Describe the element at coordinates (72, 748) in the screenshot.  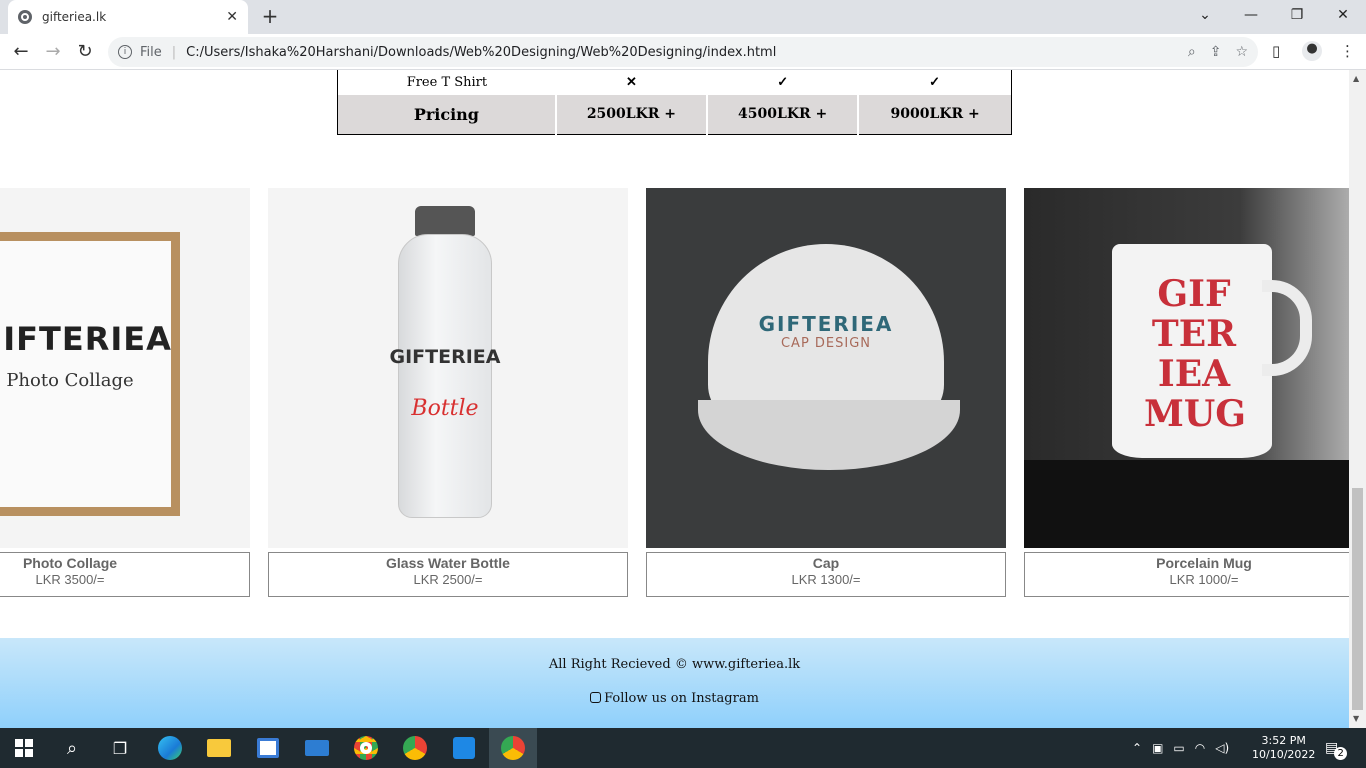
I see `search-icon: ⌕` at that location.